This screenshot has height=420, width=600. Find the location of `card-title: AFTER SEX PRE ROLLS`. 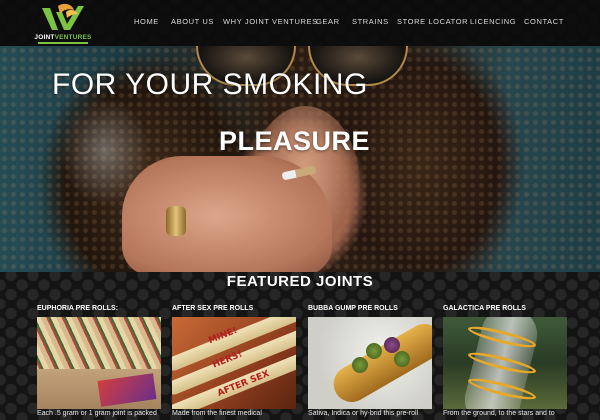

card-title: AFTER SEX PRE ROLLS is located at coordinates (212, 308).